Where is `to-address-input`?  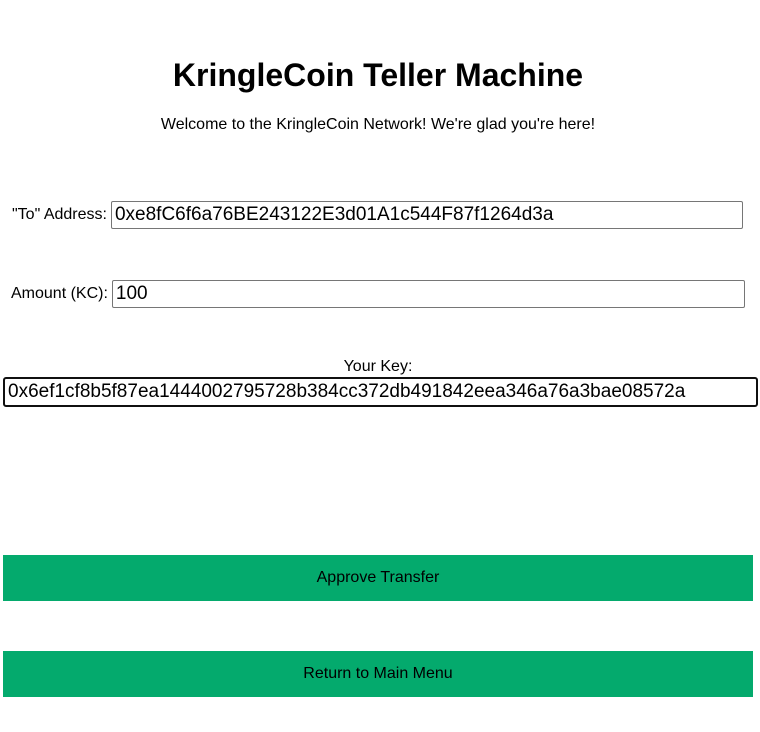 to-address-input is located at coordinates (426, 215).